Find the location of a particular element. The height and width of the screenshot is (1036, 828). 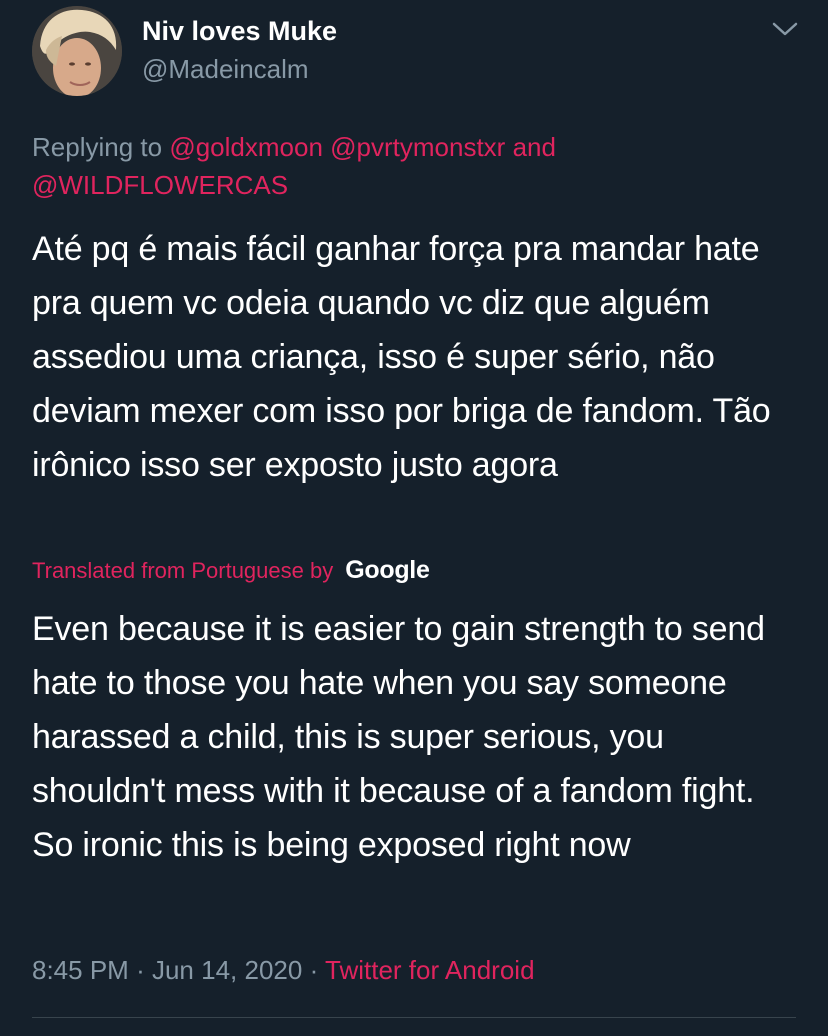

tweet-time: 8:45 PM is located at coordinates (80, 970).